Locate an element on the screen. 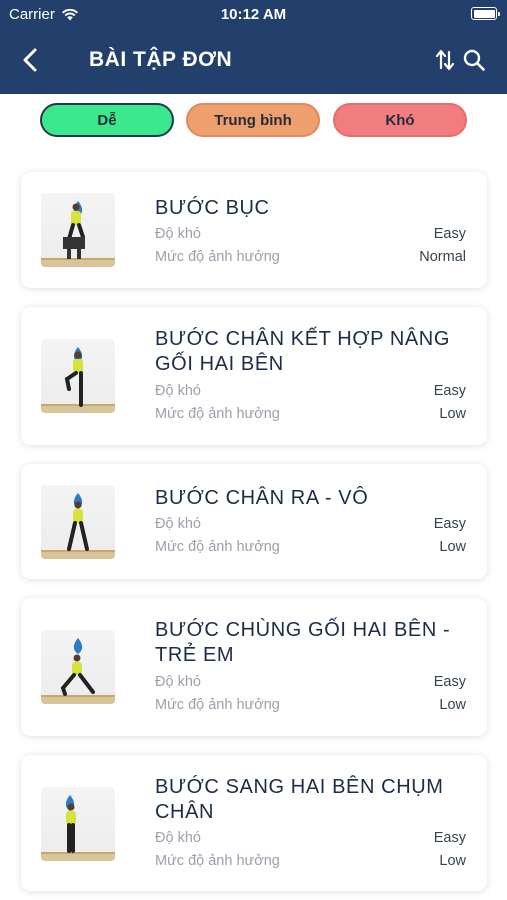 This screenshot has height=900, width=507. back-button is located at coordinates (30, 60).